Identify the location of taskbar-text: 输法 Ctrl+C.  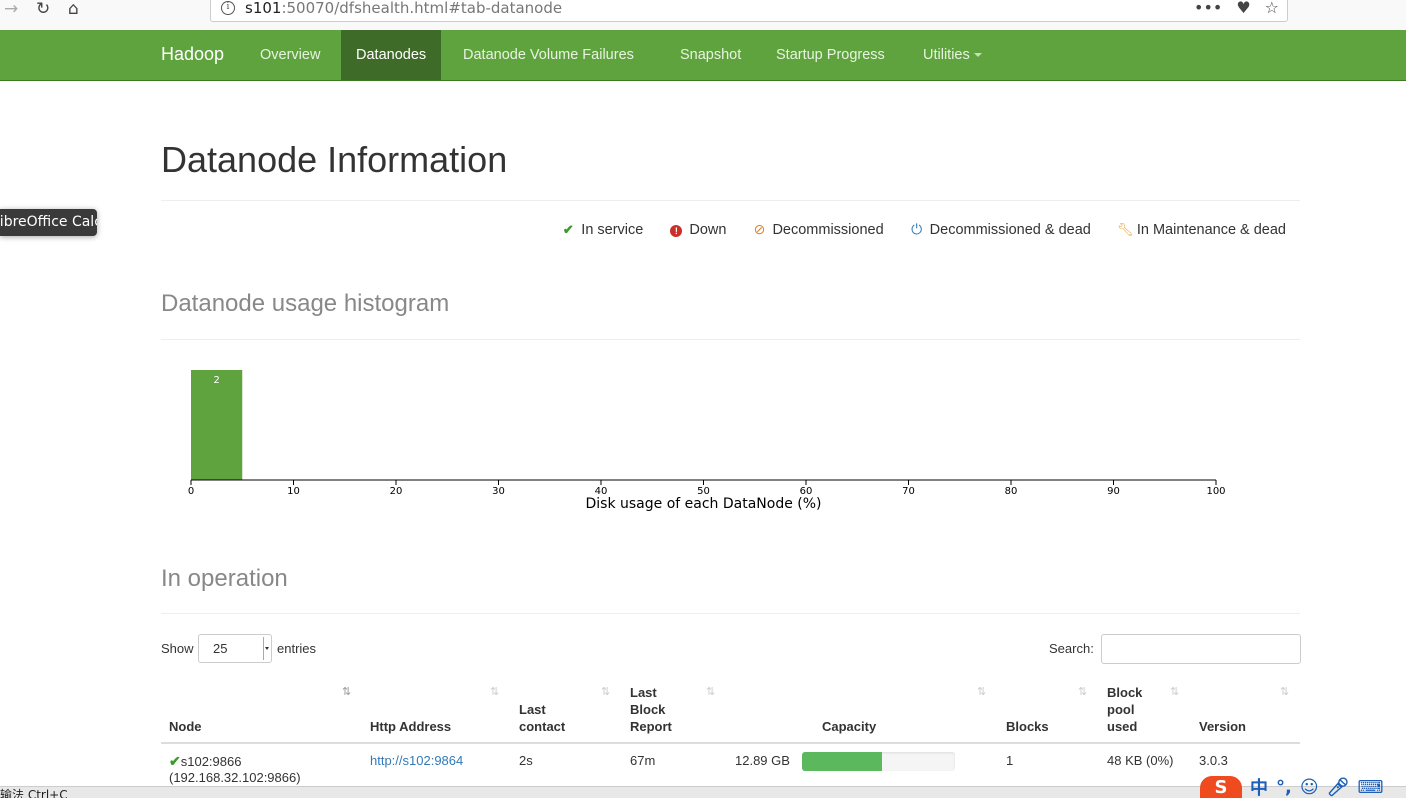
(34, 793).